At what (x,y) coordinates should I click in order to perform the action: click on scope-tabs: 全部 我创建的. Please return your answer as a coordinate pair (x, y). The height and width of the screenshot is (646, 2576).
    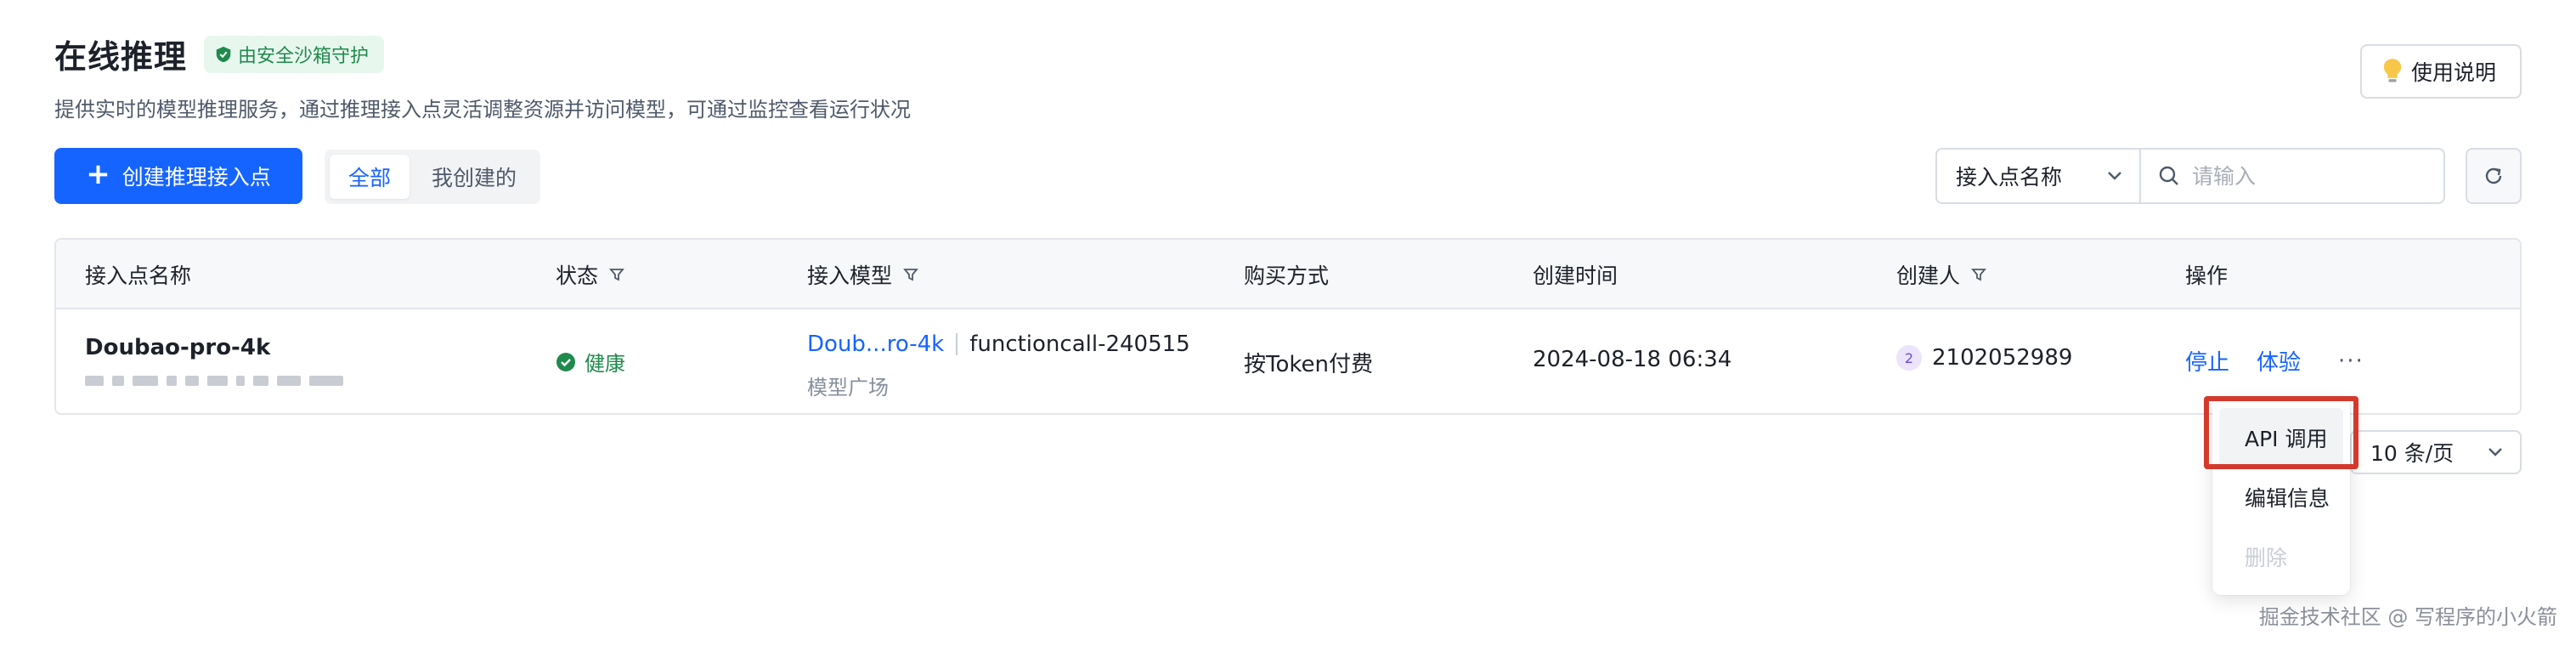
    Looking at the image, I should click on (433, 177).